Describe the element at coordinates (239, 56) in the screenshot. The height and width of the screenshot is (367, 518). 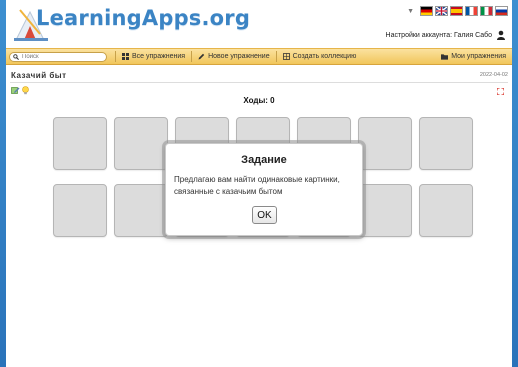
I see `nav-new-exercise-label: Новое упражнение` at that location.